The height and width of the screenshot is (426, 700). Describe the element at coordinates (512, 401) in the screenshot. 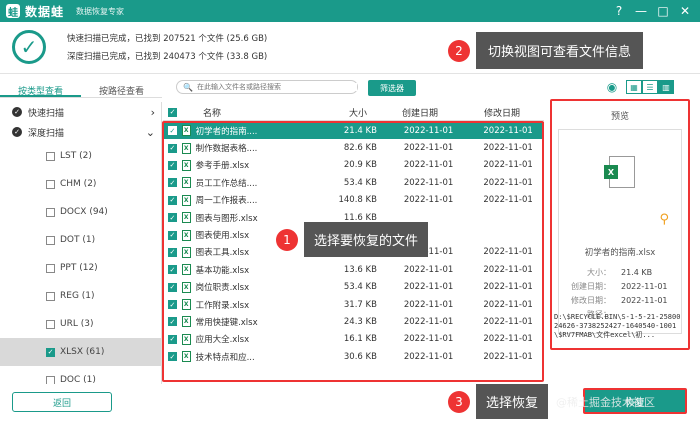

I see `callout-text: 选择恢复` at that location.